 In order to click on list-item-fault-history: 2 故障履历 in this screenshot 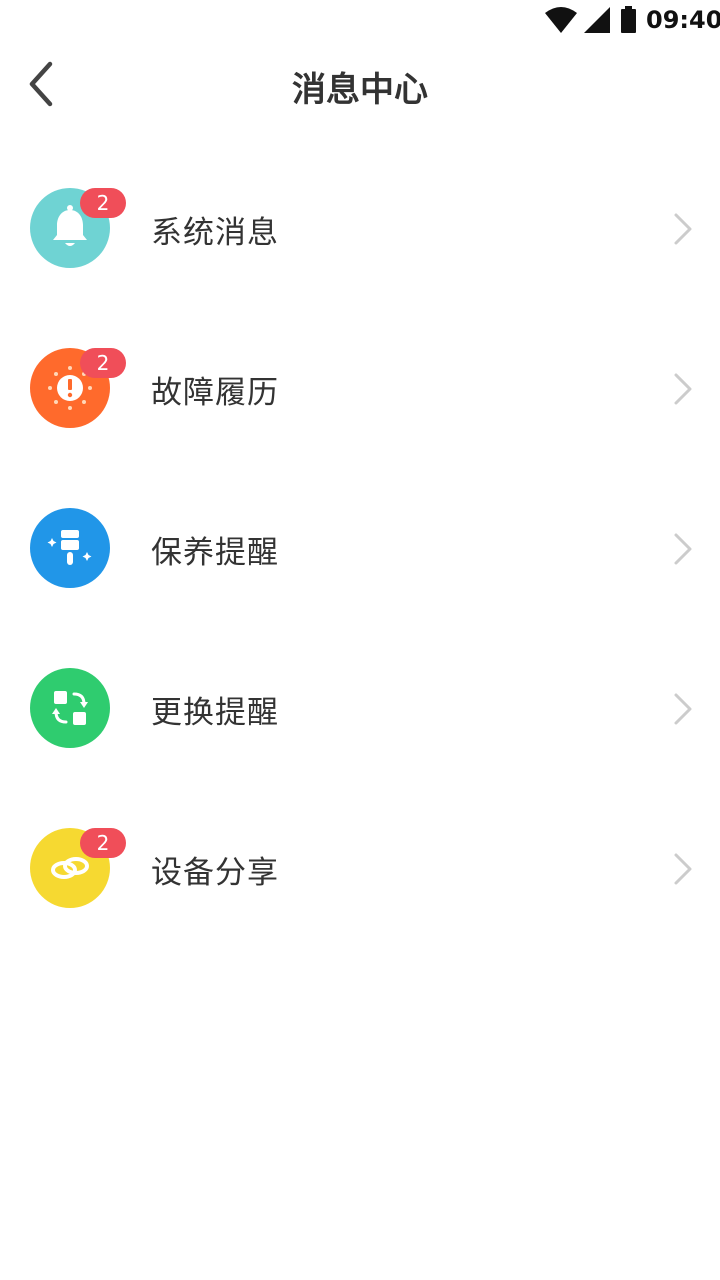, I will do `click(360, 388)`.